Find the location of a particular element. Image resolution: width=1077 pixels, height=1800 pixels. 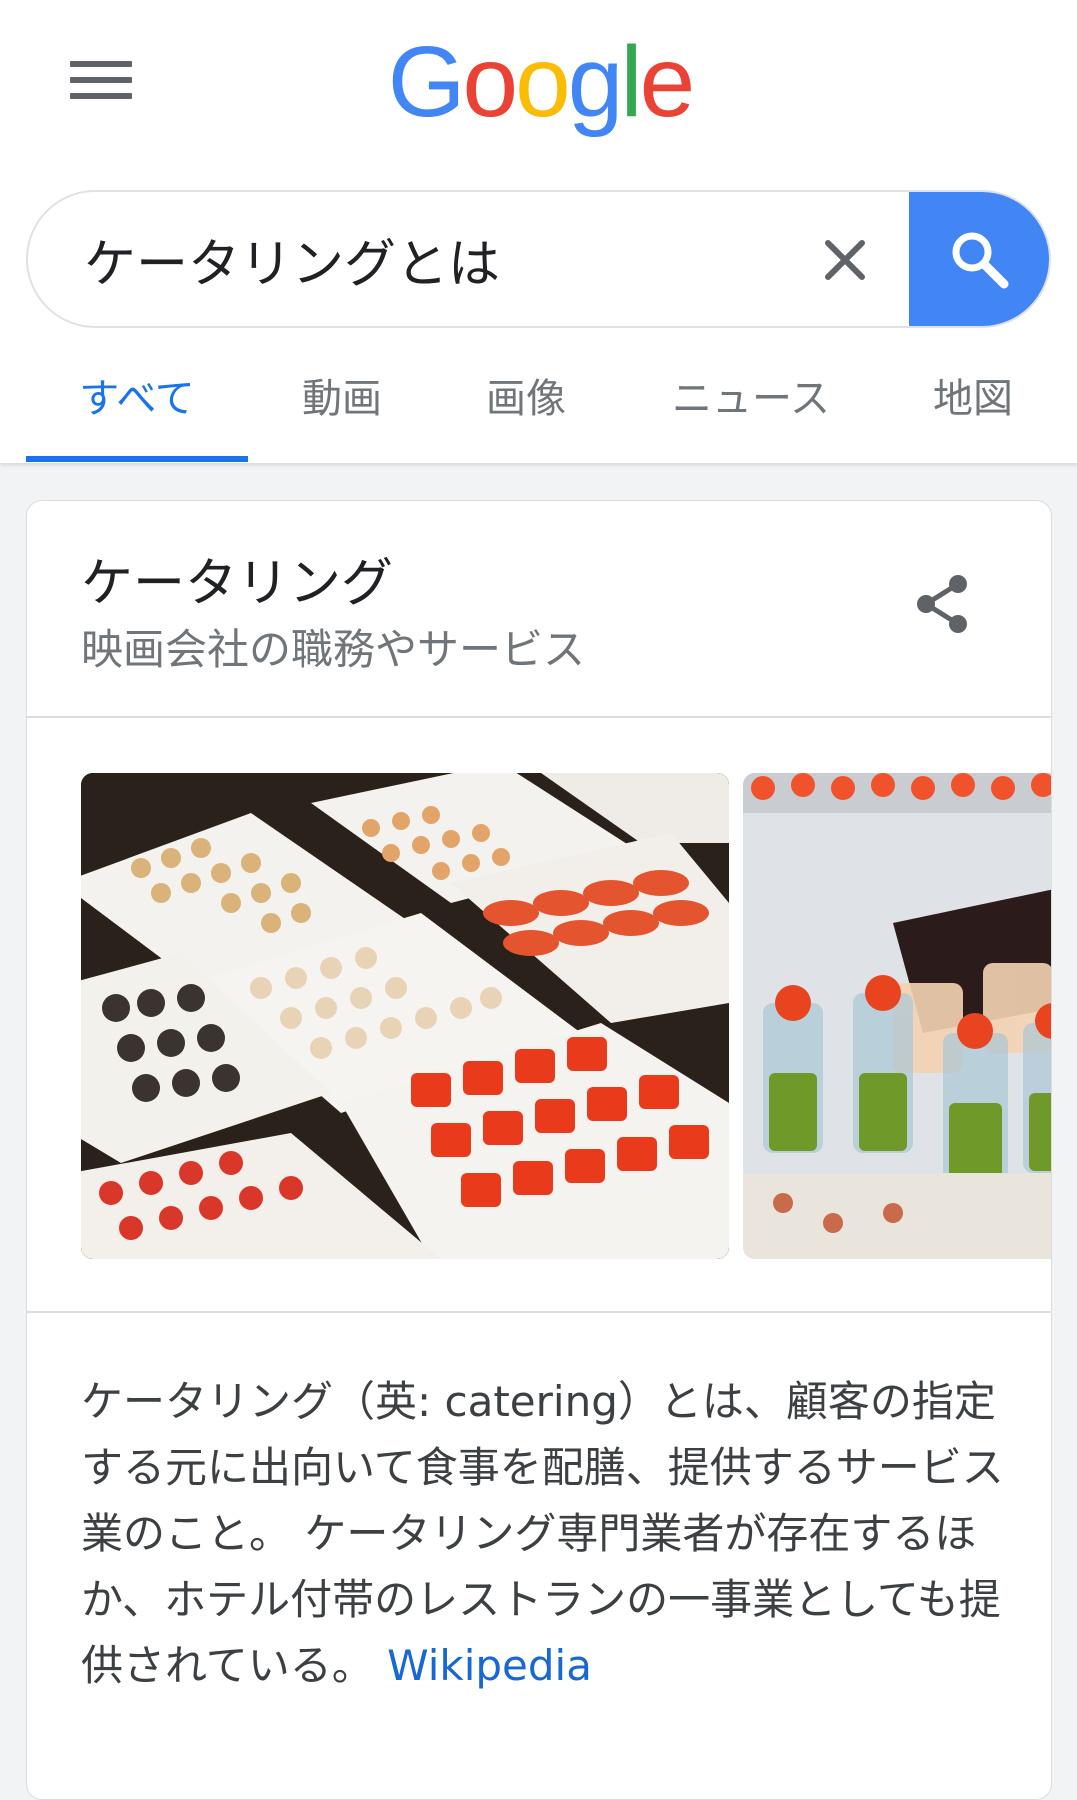

panel-subtitle: 映画会社の職務やサービス is located at coordinates (333, 649).